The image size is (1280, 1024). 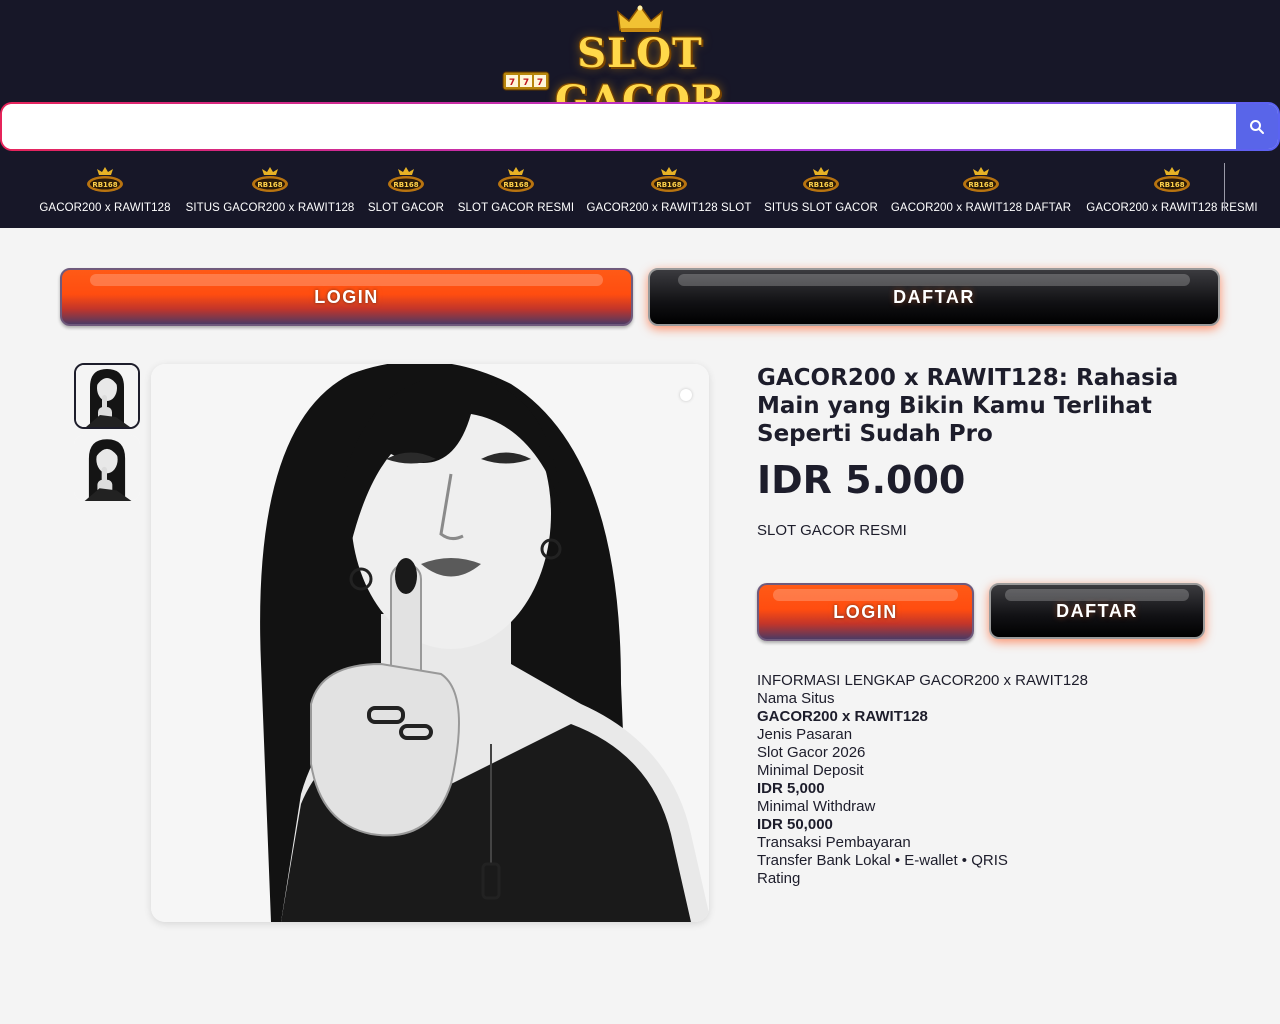 I want to click on nav-label: GACOR200 x RAWIT128 DAFTAR, so click(x=981, y=208).